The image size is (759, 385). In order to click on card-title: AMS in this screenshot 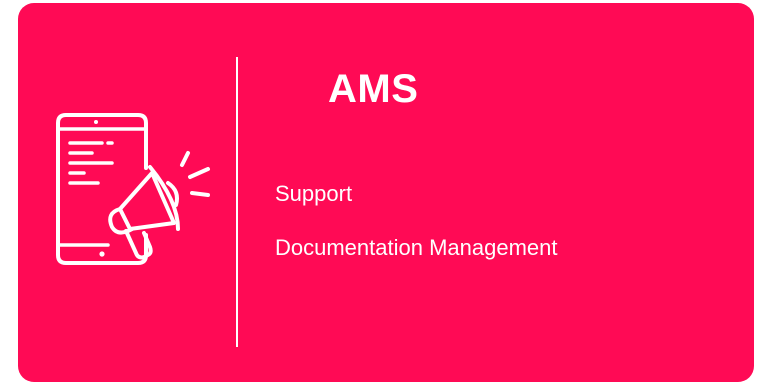, I will do `click(373, 89)`.